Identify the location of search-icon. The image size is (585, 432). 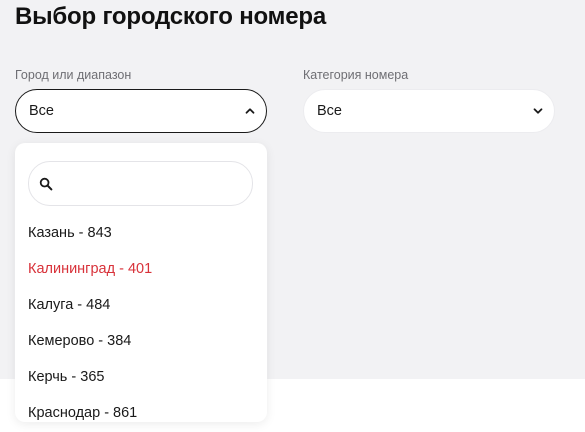
(46, 184).